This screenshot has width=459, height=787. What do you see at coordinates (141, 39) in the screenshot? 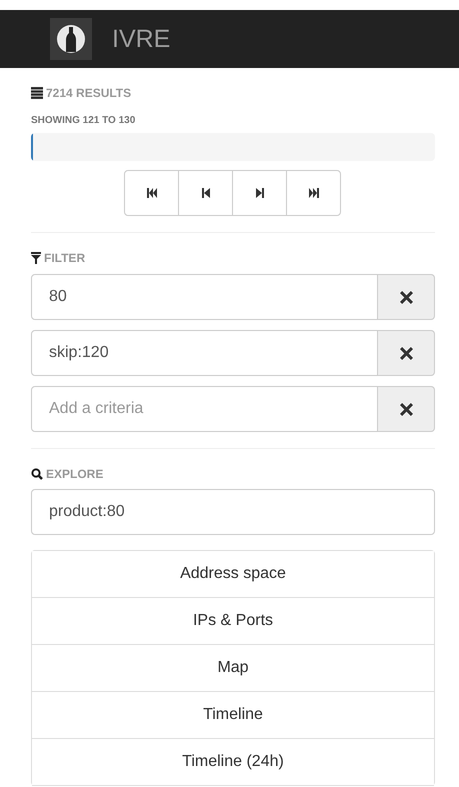
I see `brand-title: IVRE` at bounding box center [141, 39].